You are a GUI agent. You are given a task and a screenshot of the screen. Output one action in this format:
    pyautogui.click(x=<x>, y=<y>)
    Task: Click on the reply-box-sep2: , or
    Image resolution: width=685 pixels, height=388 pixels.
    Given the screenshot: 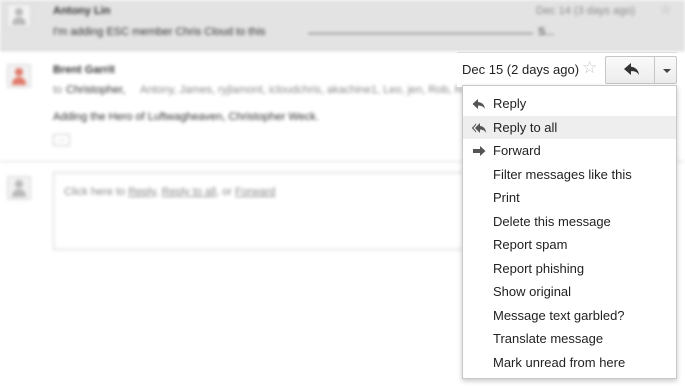 What is the action you would take?
    pyautogui.click(x=224, y=192)
    